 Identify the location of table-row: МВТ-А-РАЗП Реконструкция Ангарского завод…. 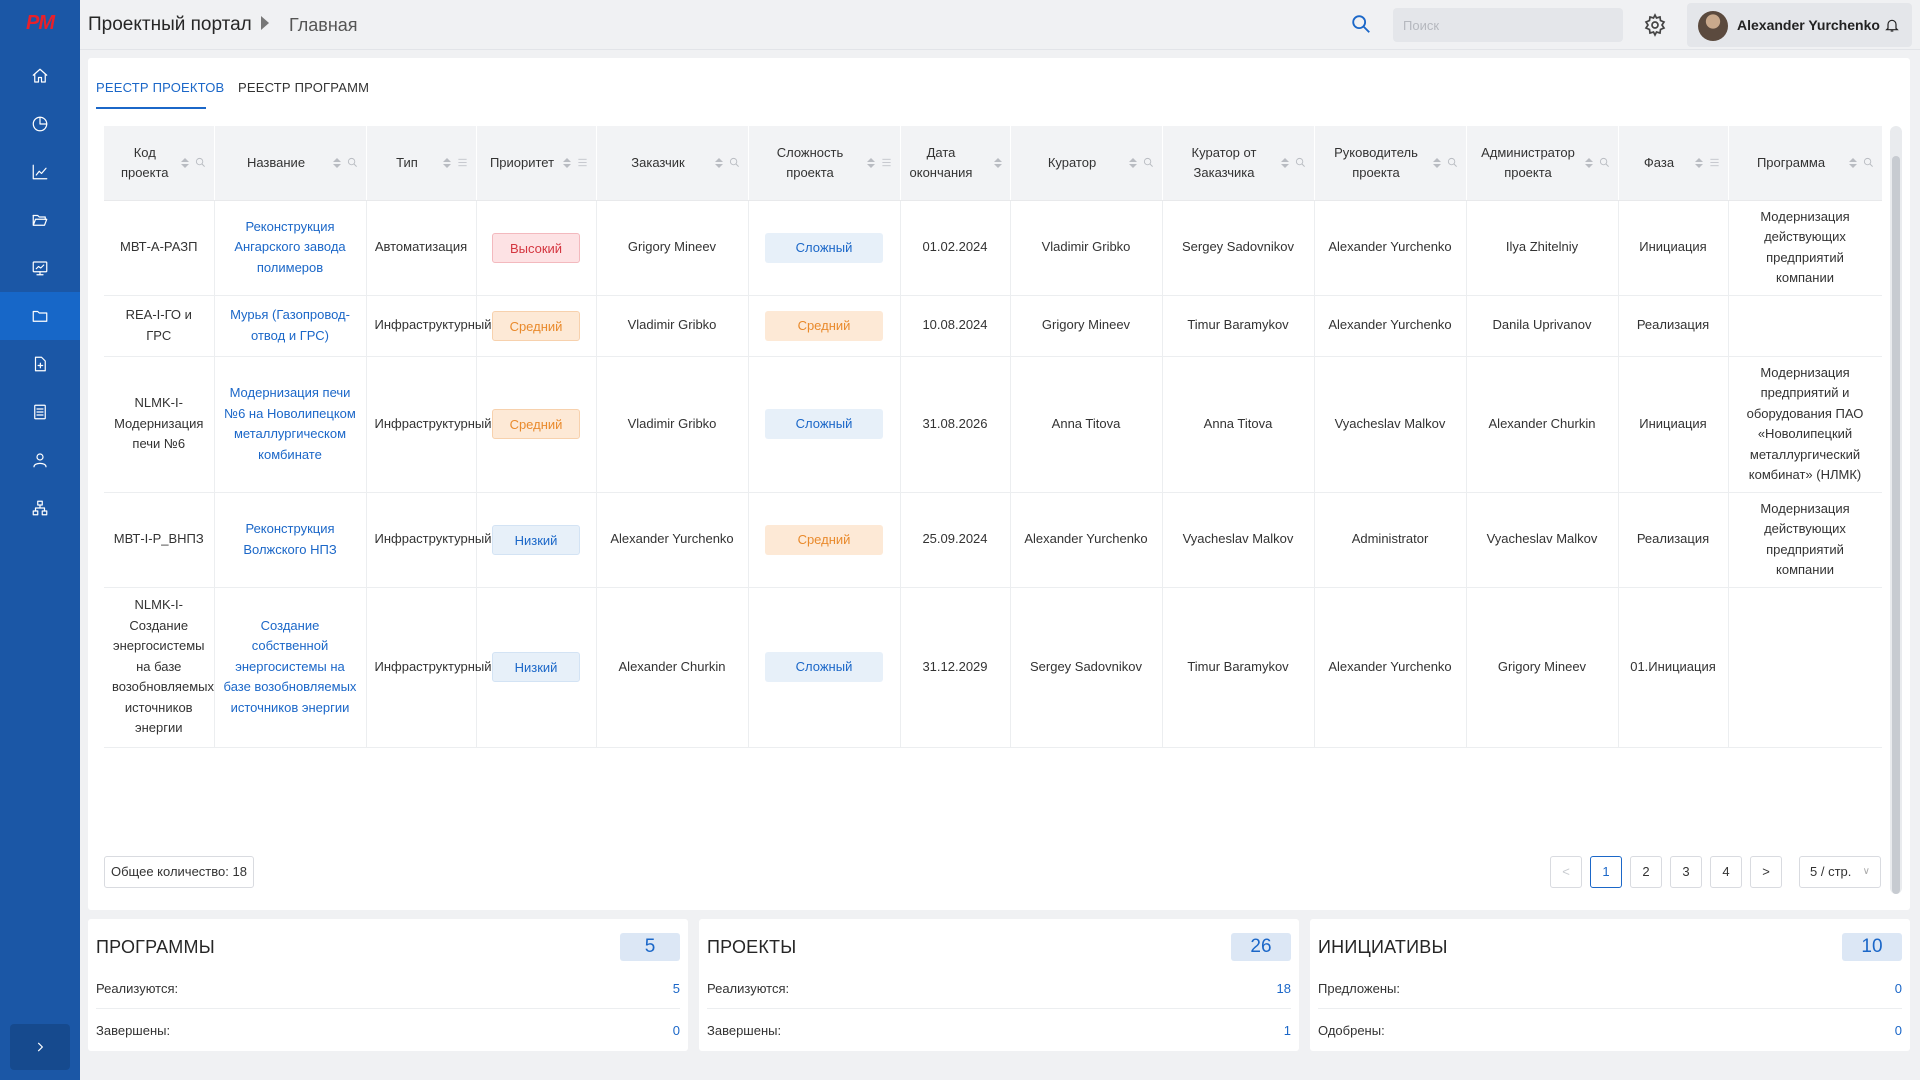
(993, 248).